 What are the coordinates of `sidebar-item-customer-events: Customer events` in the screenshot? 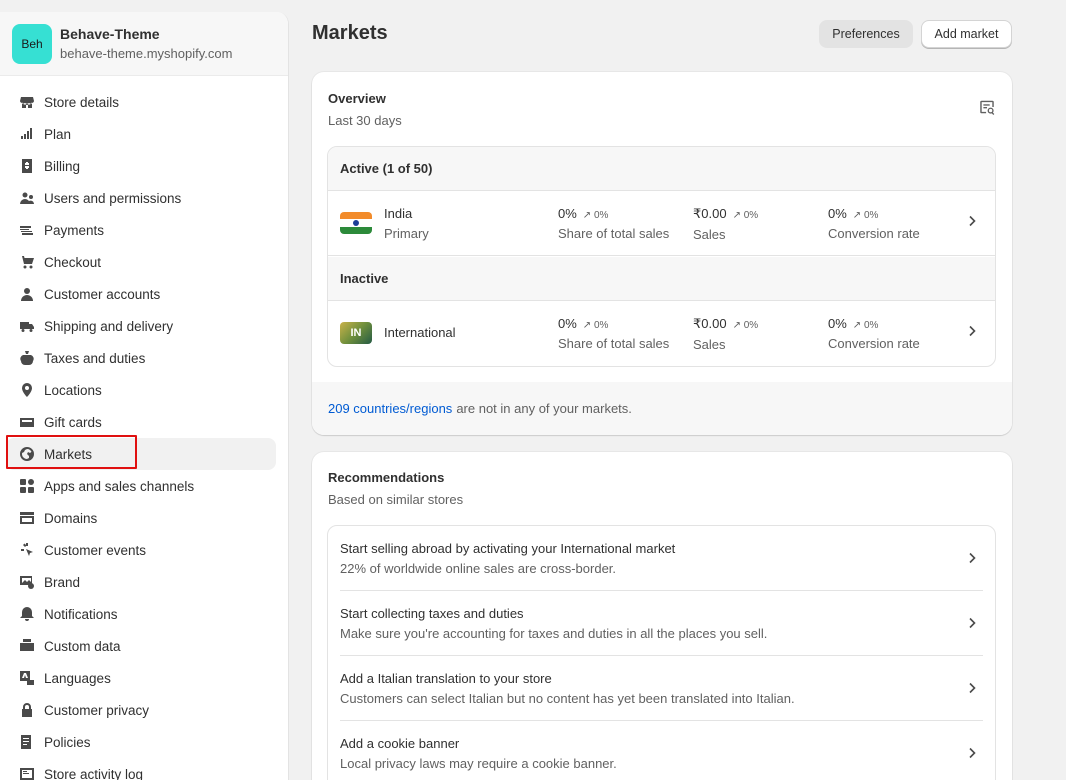 It's located at (141, 550).